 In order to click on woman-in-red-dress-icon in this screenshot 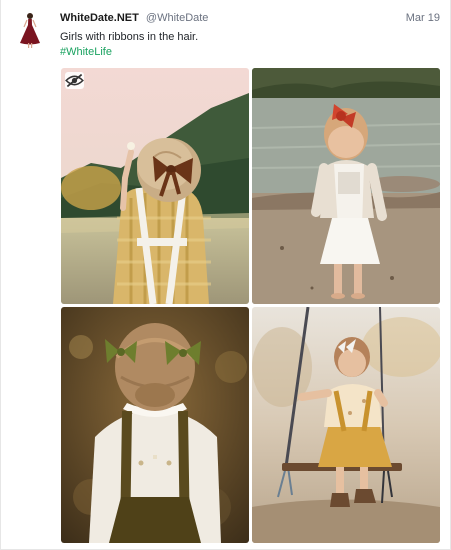, I will do `click(30, 30)`.